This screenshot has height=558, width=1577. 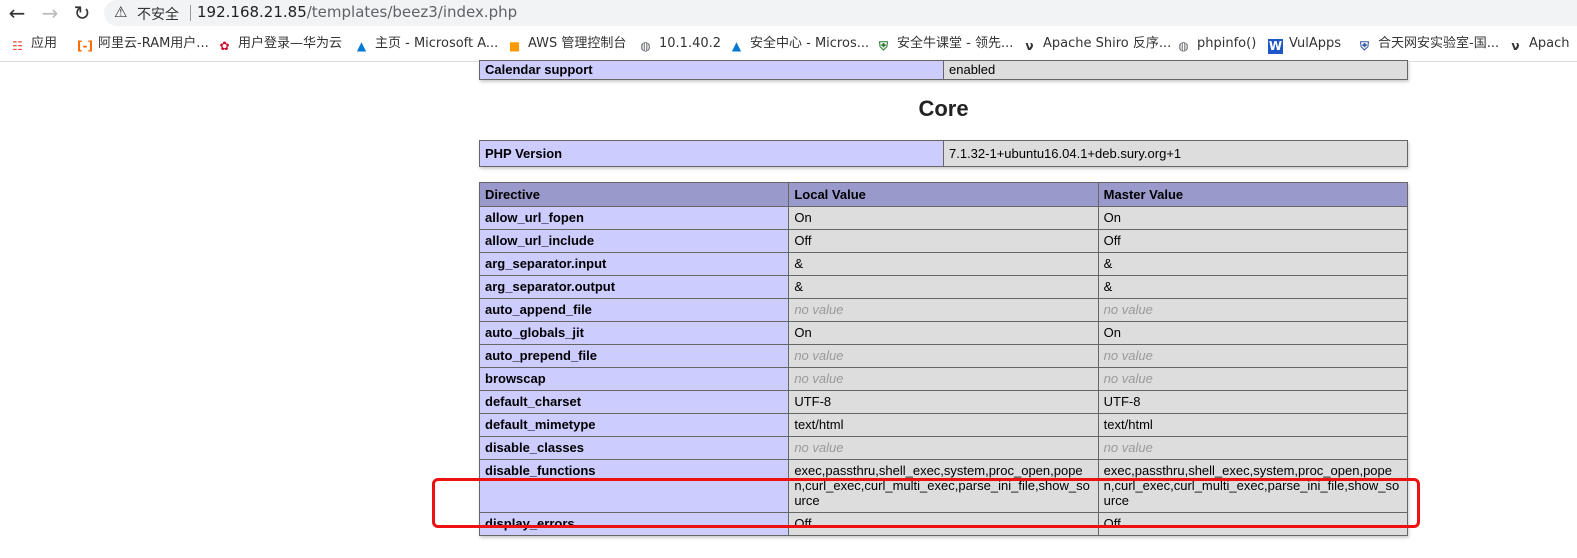 I want to click on directive-name: disable_classes, so click(x=634, y=448).